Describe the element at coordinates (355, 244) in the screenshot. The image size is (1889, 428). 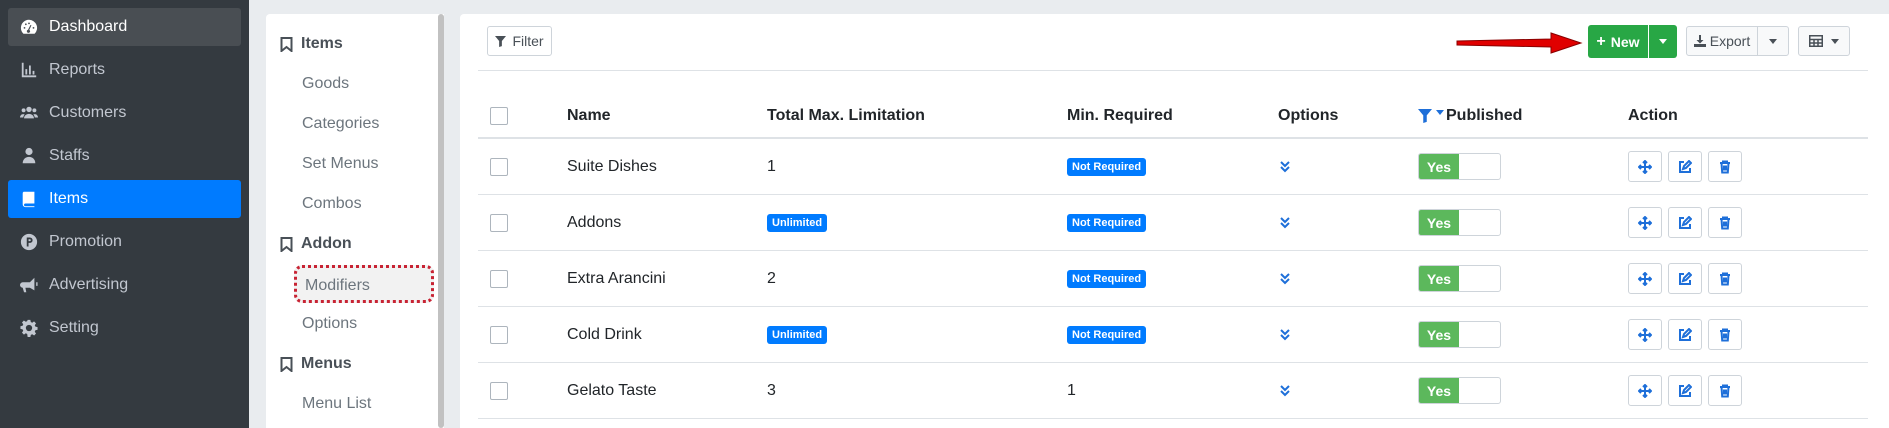
I see `section-header-addon: Addon` at that location.